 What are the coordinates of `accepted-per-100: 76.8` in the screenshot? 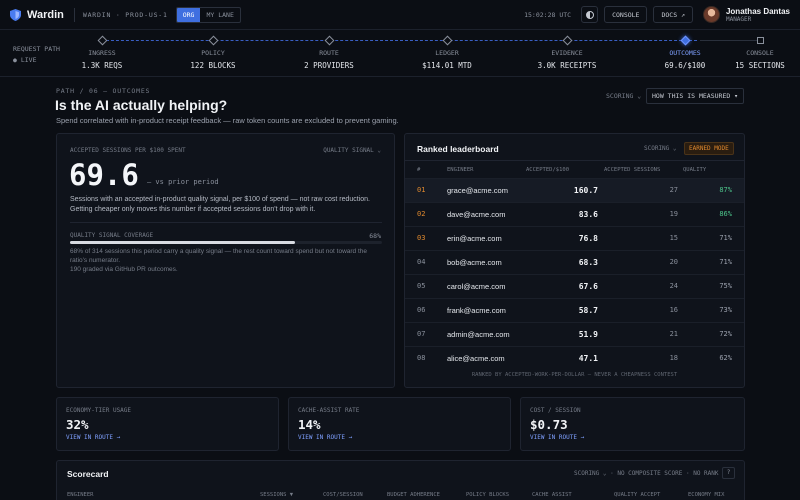 It's located at (588, 238).